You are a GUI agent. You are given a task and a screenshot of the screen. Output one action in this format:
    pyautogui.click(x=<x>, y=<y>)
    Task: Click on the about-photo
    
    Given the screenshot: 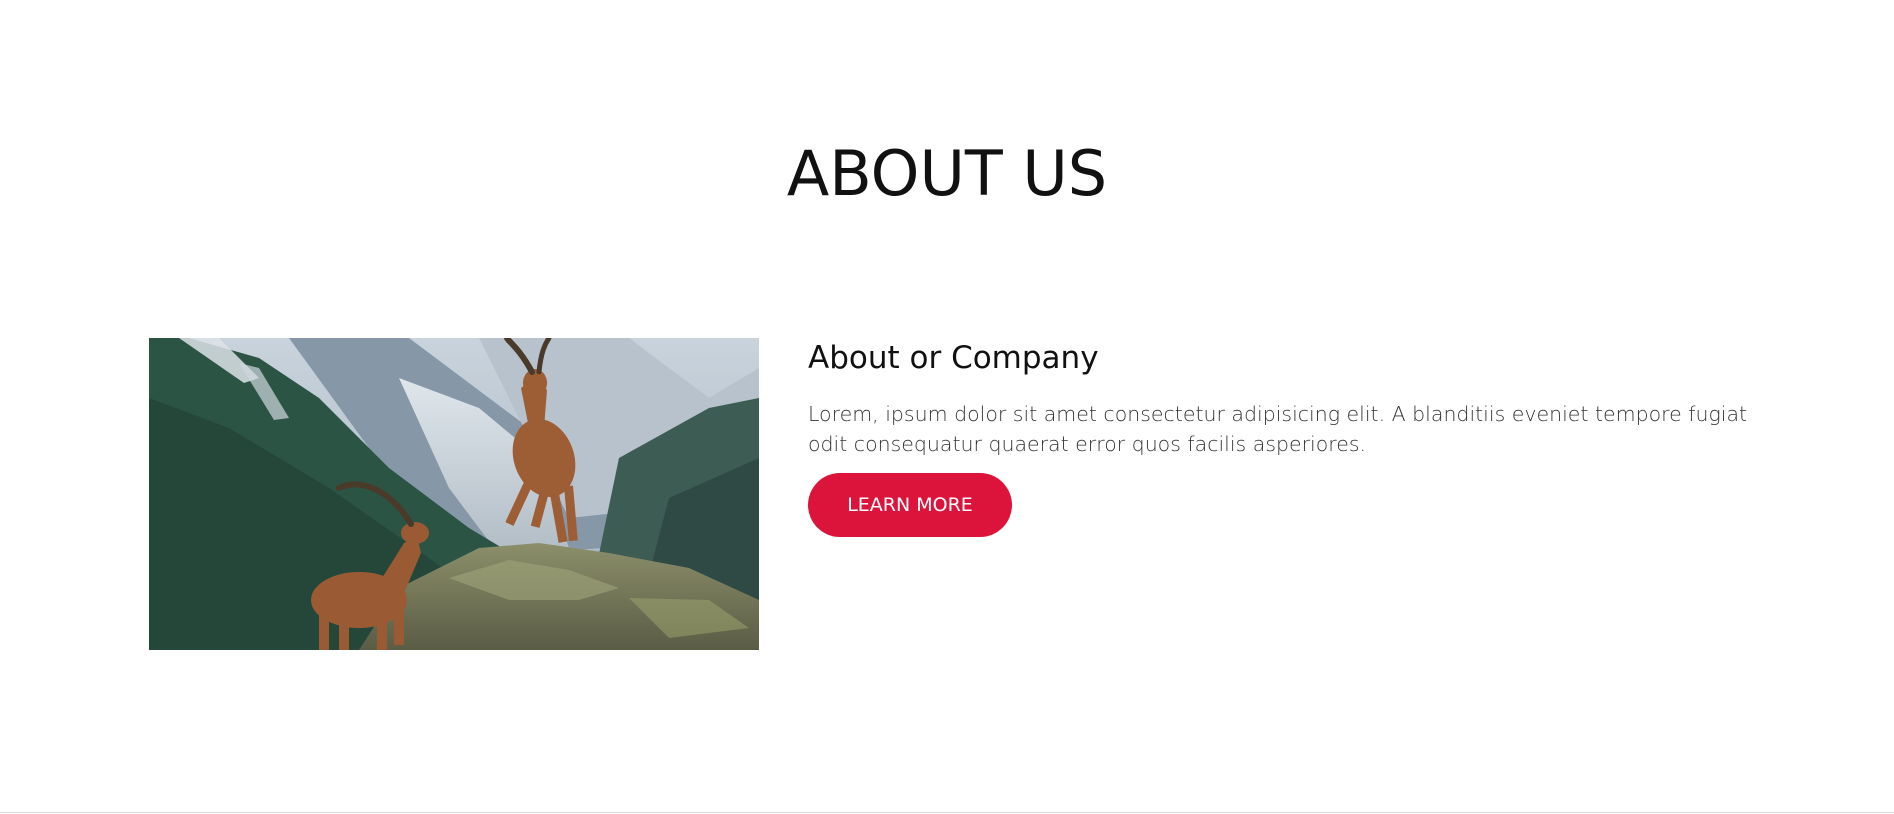 What is the action you would take?
    pyautogui.click(x=454, y=494)
    